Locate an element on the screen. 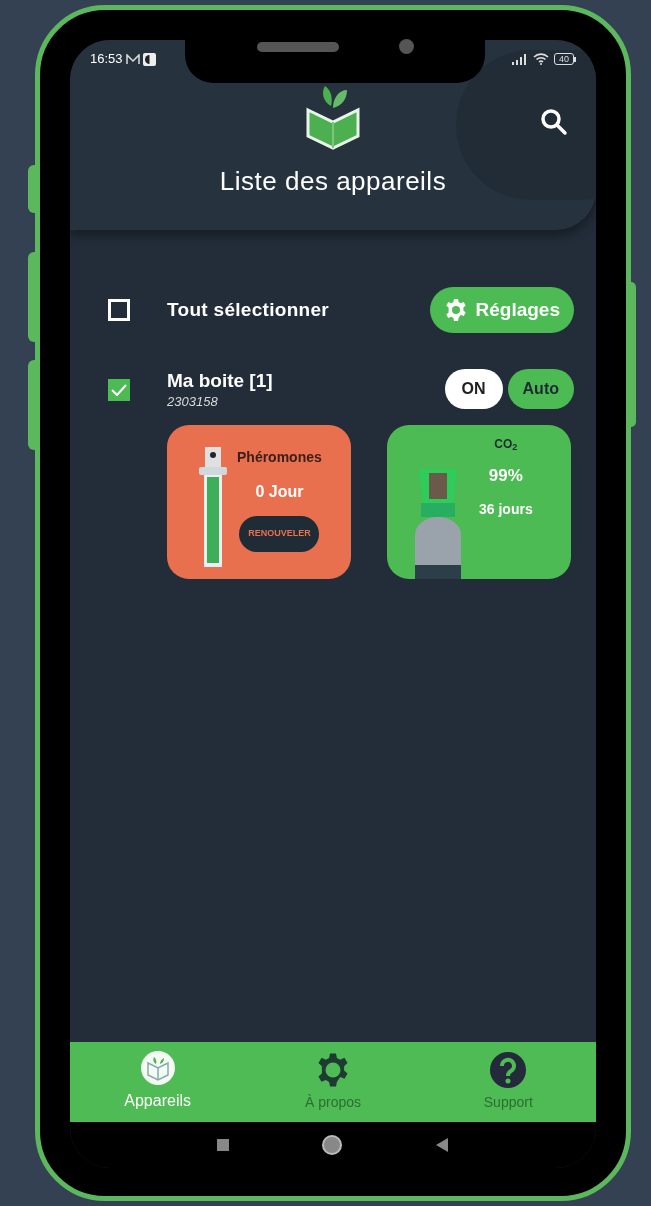 The width and height of the screenshot is (651, 1206). screen-title: Liste des appareils is located at coordinates (333, 181).